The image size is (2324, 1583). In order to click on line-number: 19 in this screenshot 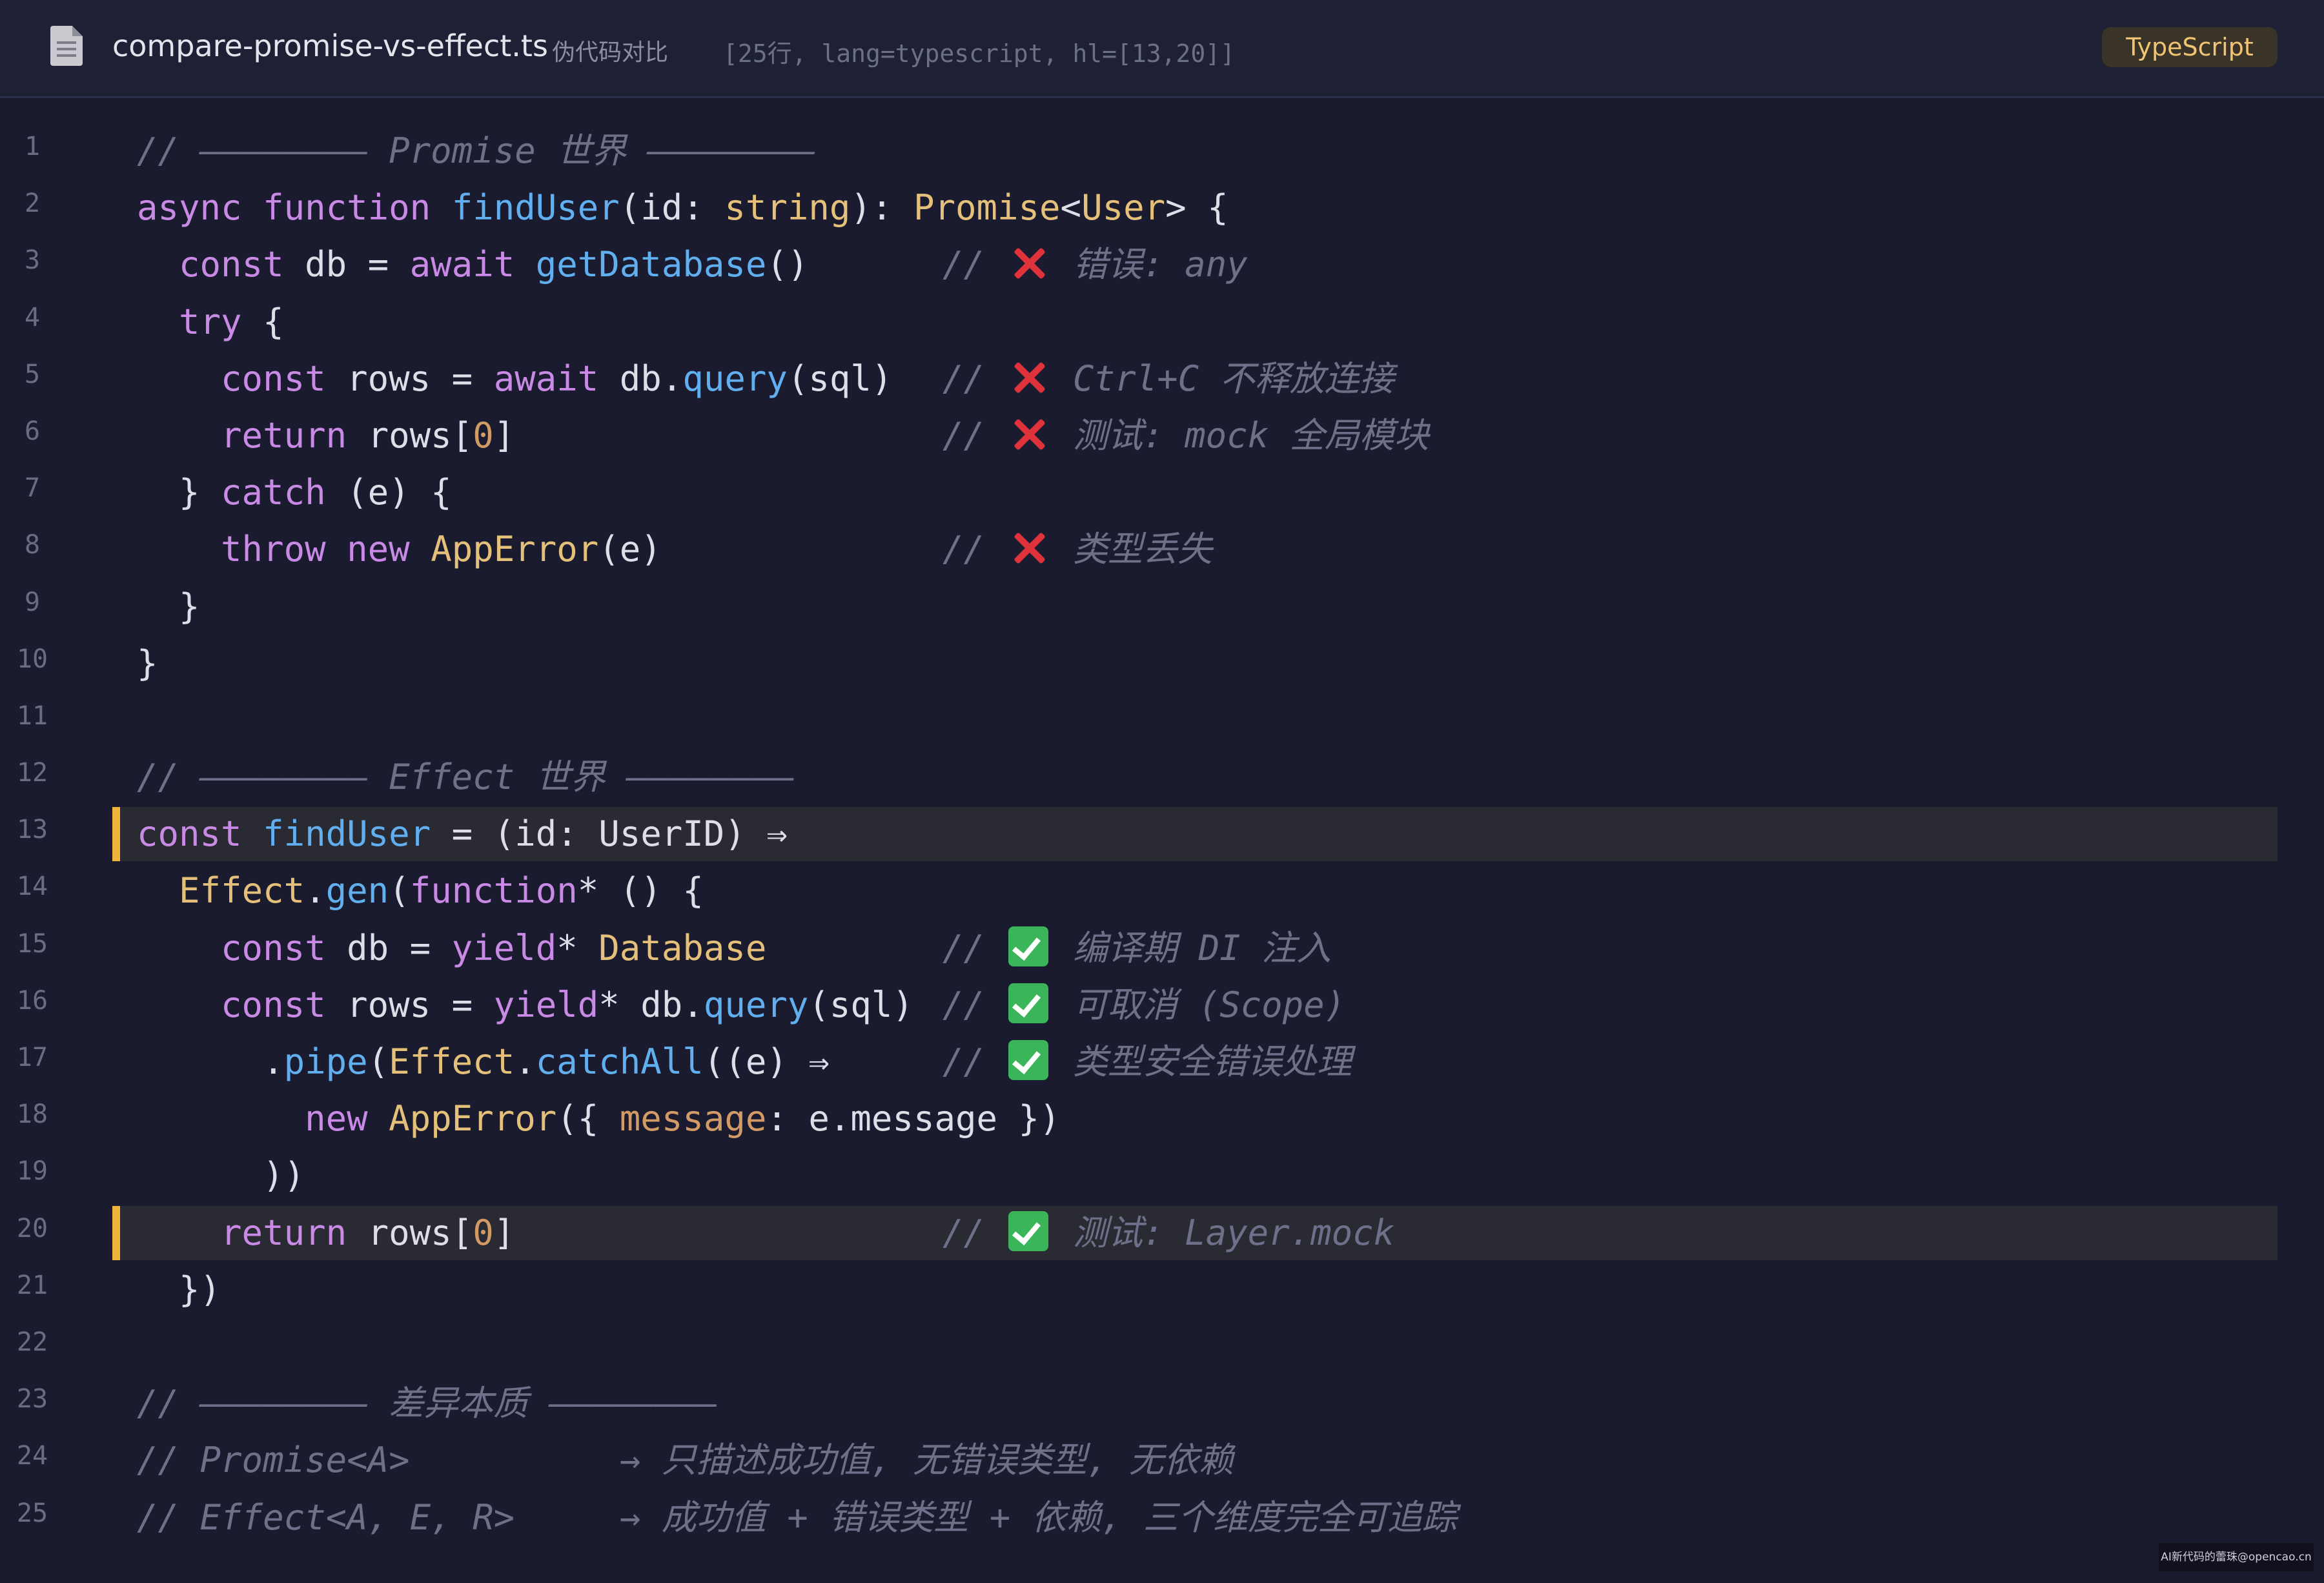, I will do `click(32, 1171)`.